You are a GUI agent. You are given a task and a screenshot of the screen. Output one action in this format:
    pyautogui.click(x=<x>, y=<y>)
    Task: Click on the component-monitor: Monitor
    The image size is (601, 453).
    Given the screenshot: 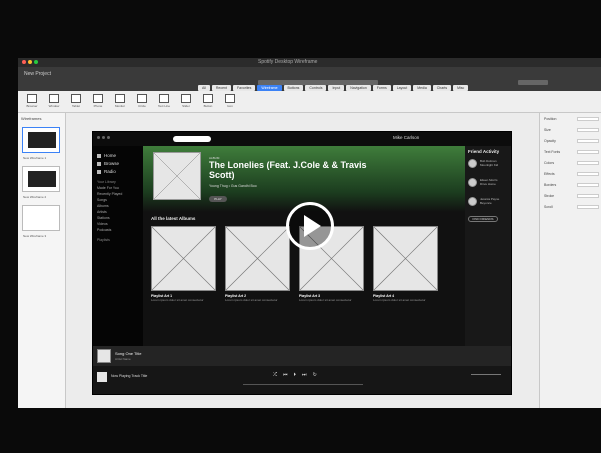 What is the action you would take?
    pyautogui.click(x=120, y=102)
    